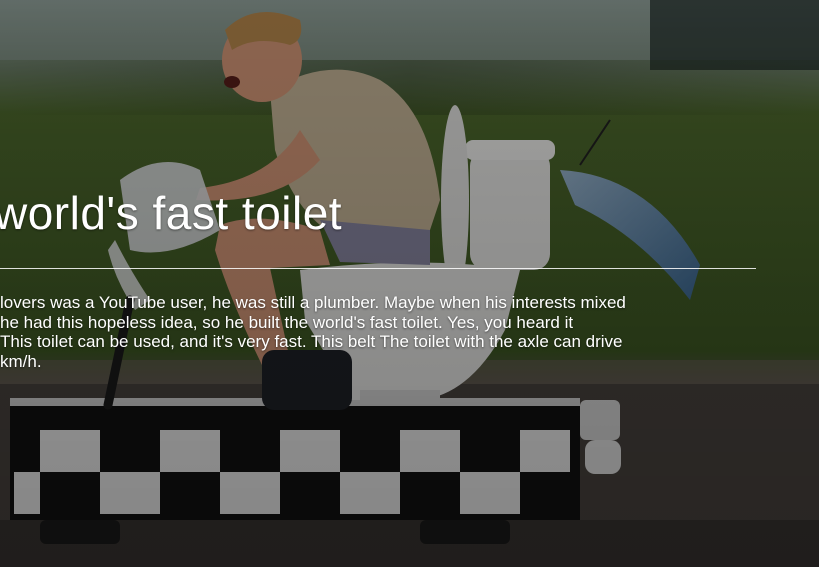 Image resolution: width=819 pixels, height=567 pixels. What do you see at coordinates (171, 213) in the screenshot?
I see `slide-title: world's fast toilet` at bounding box center [171, 213].